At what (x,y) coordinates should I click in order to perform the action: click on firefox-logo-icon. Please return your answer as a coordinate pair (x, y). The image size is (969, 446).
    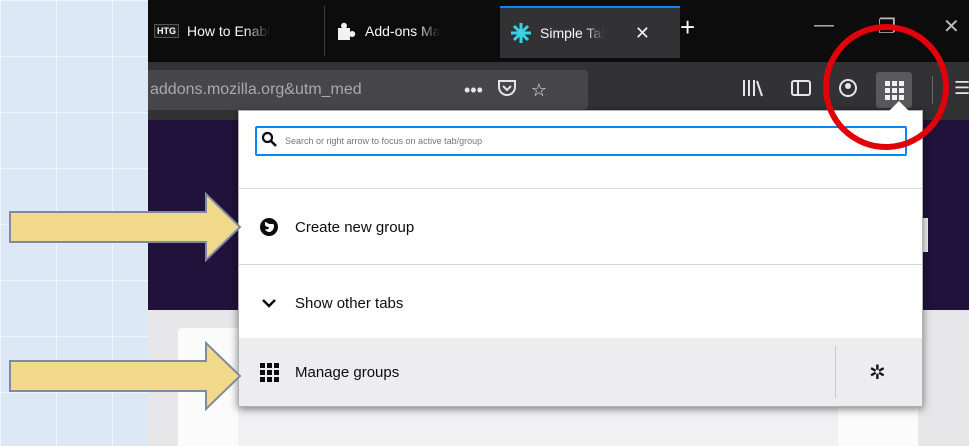
    Looking at the image, I should click on (269, 227).